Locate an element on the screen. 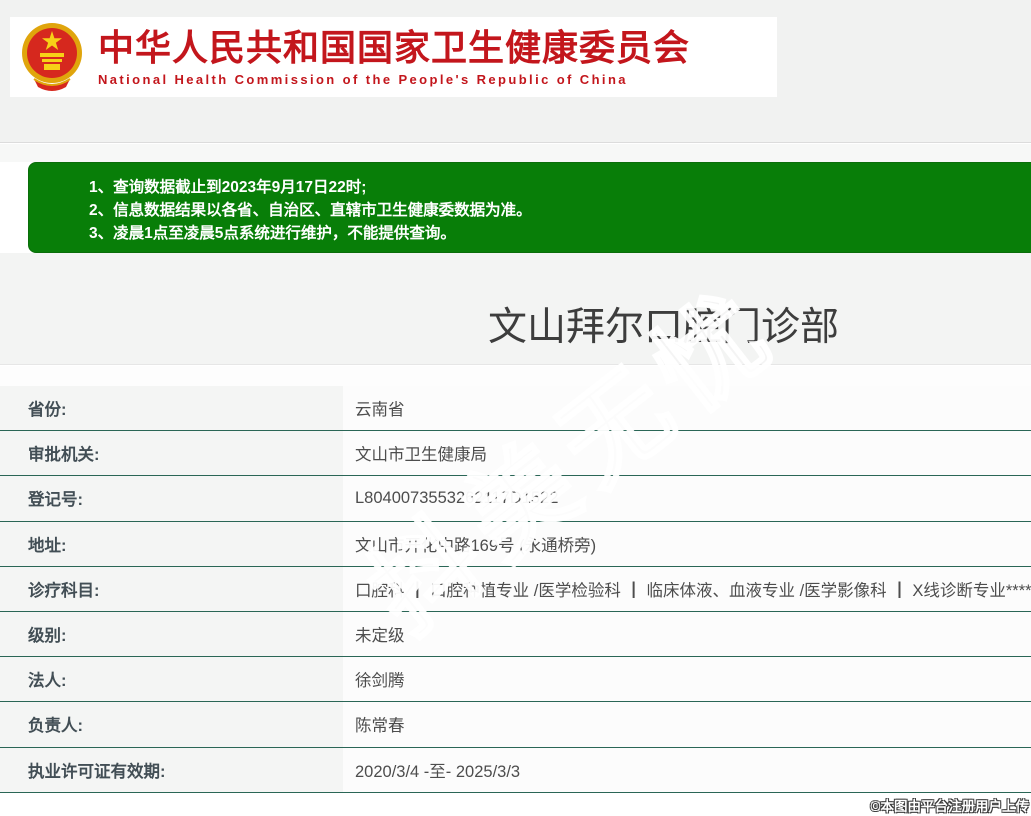  row-label: 登记号: is located at coordinates (171, 498).